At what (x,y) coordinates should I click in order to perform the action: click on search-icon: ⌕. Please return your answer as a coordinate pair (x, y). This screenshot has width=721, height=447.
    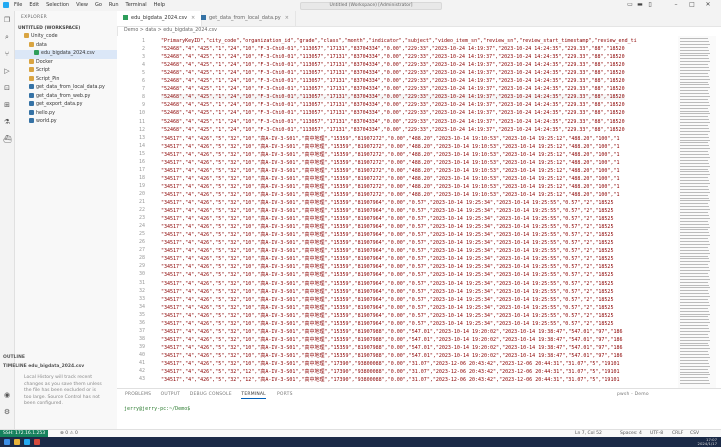
    Looking at the image, I should click on (7, 37).